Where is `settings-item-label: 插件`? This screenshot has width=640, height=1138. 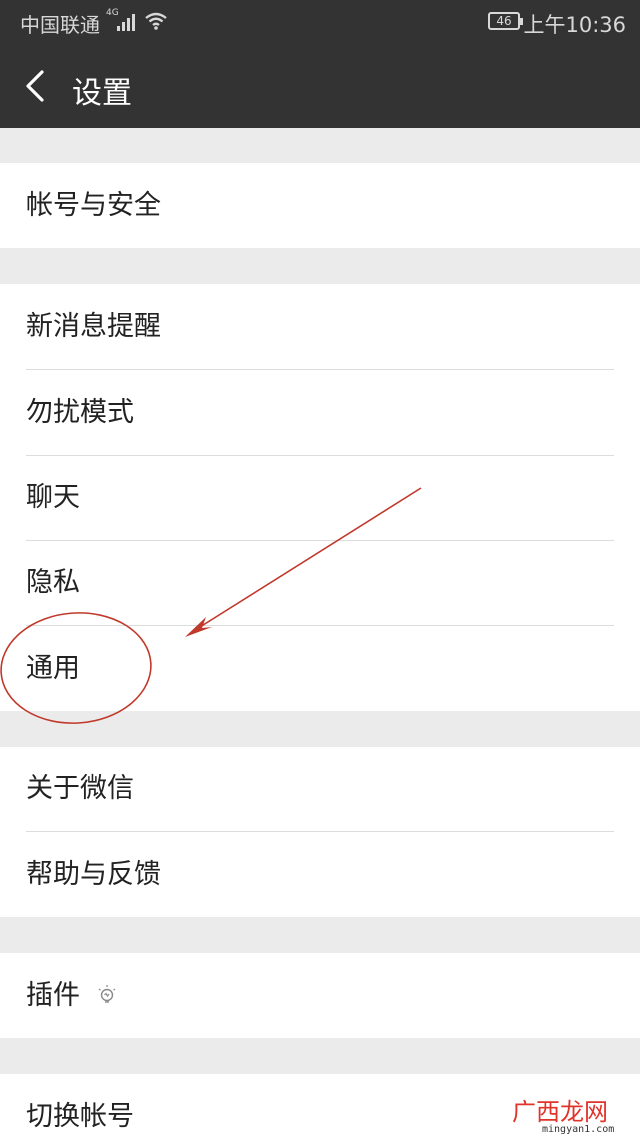
settings-item-label: 插件 is located at coordinates (53, 995).